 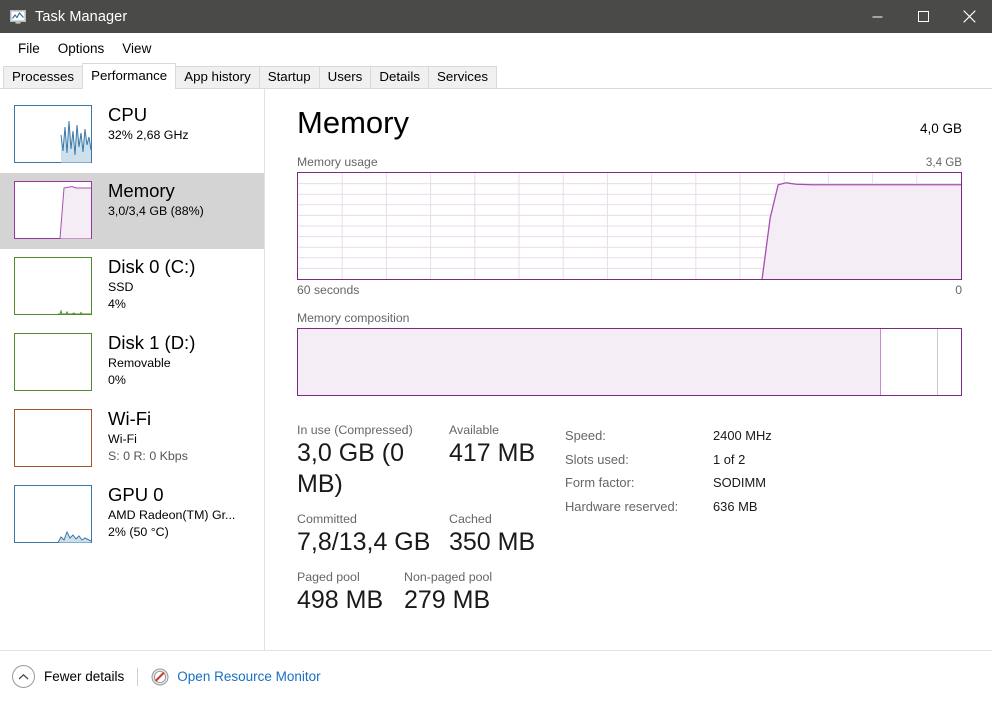 I want to click on wifi-thumbnail-graph, so click(x=53, y=438).